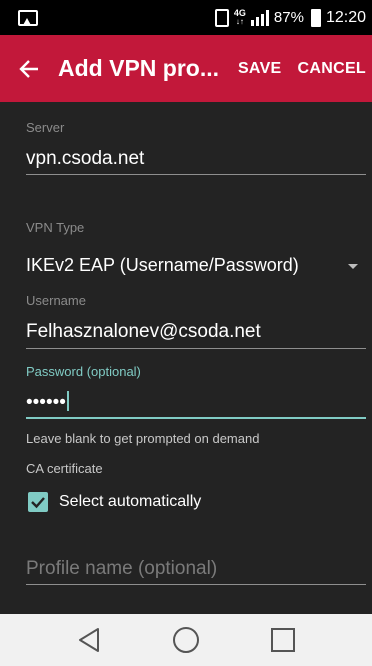  Describe the element at coordinates (29, 68) in the screenshot. I see `back-arrow-icon` at that location.